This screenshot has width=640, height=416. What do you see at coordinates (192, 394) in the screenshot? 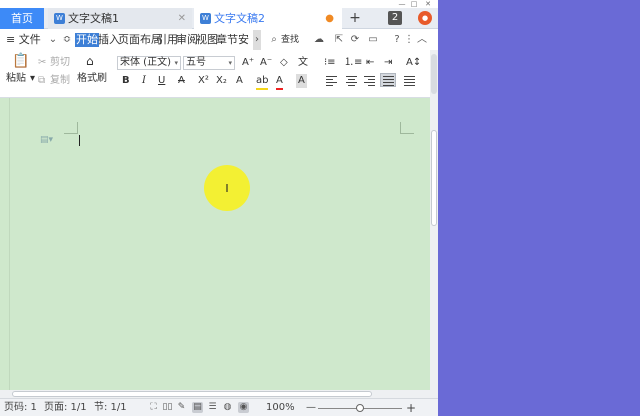
I see `horizontal-scroll-thumb` at bounding box center [192, 394].